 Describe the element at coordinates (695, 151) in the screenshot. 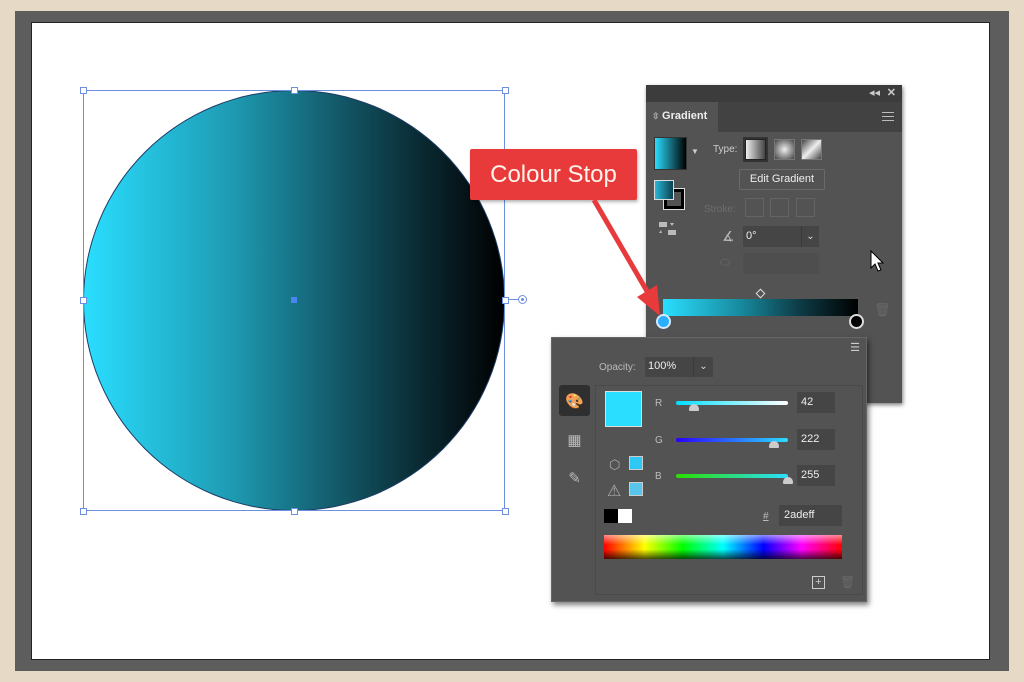

I see `caret-down-icon: ▼` at that location.